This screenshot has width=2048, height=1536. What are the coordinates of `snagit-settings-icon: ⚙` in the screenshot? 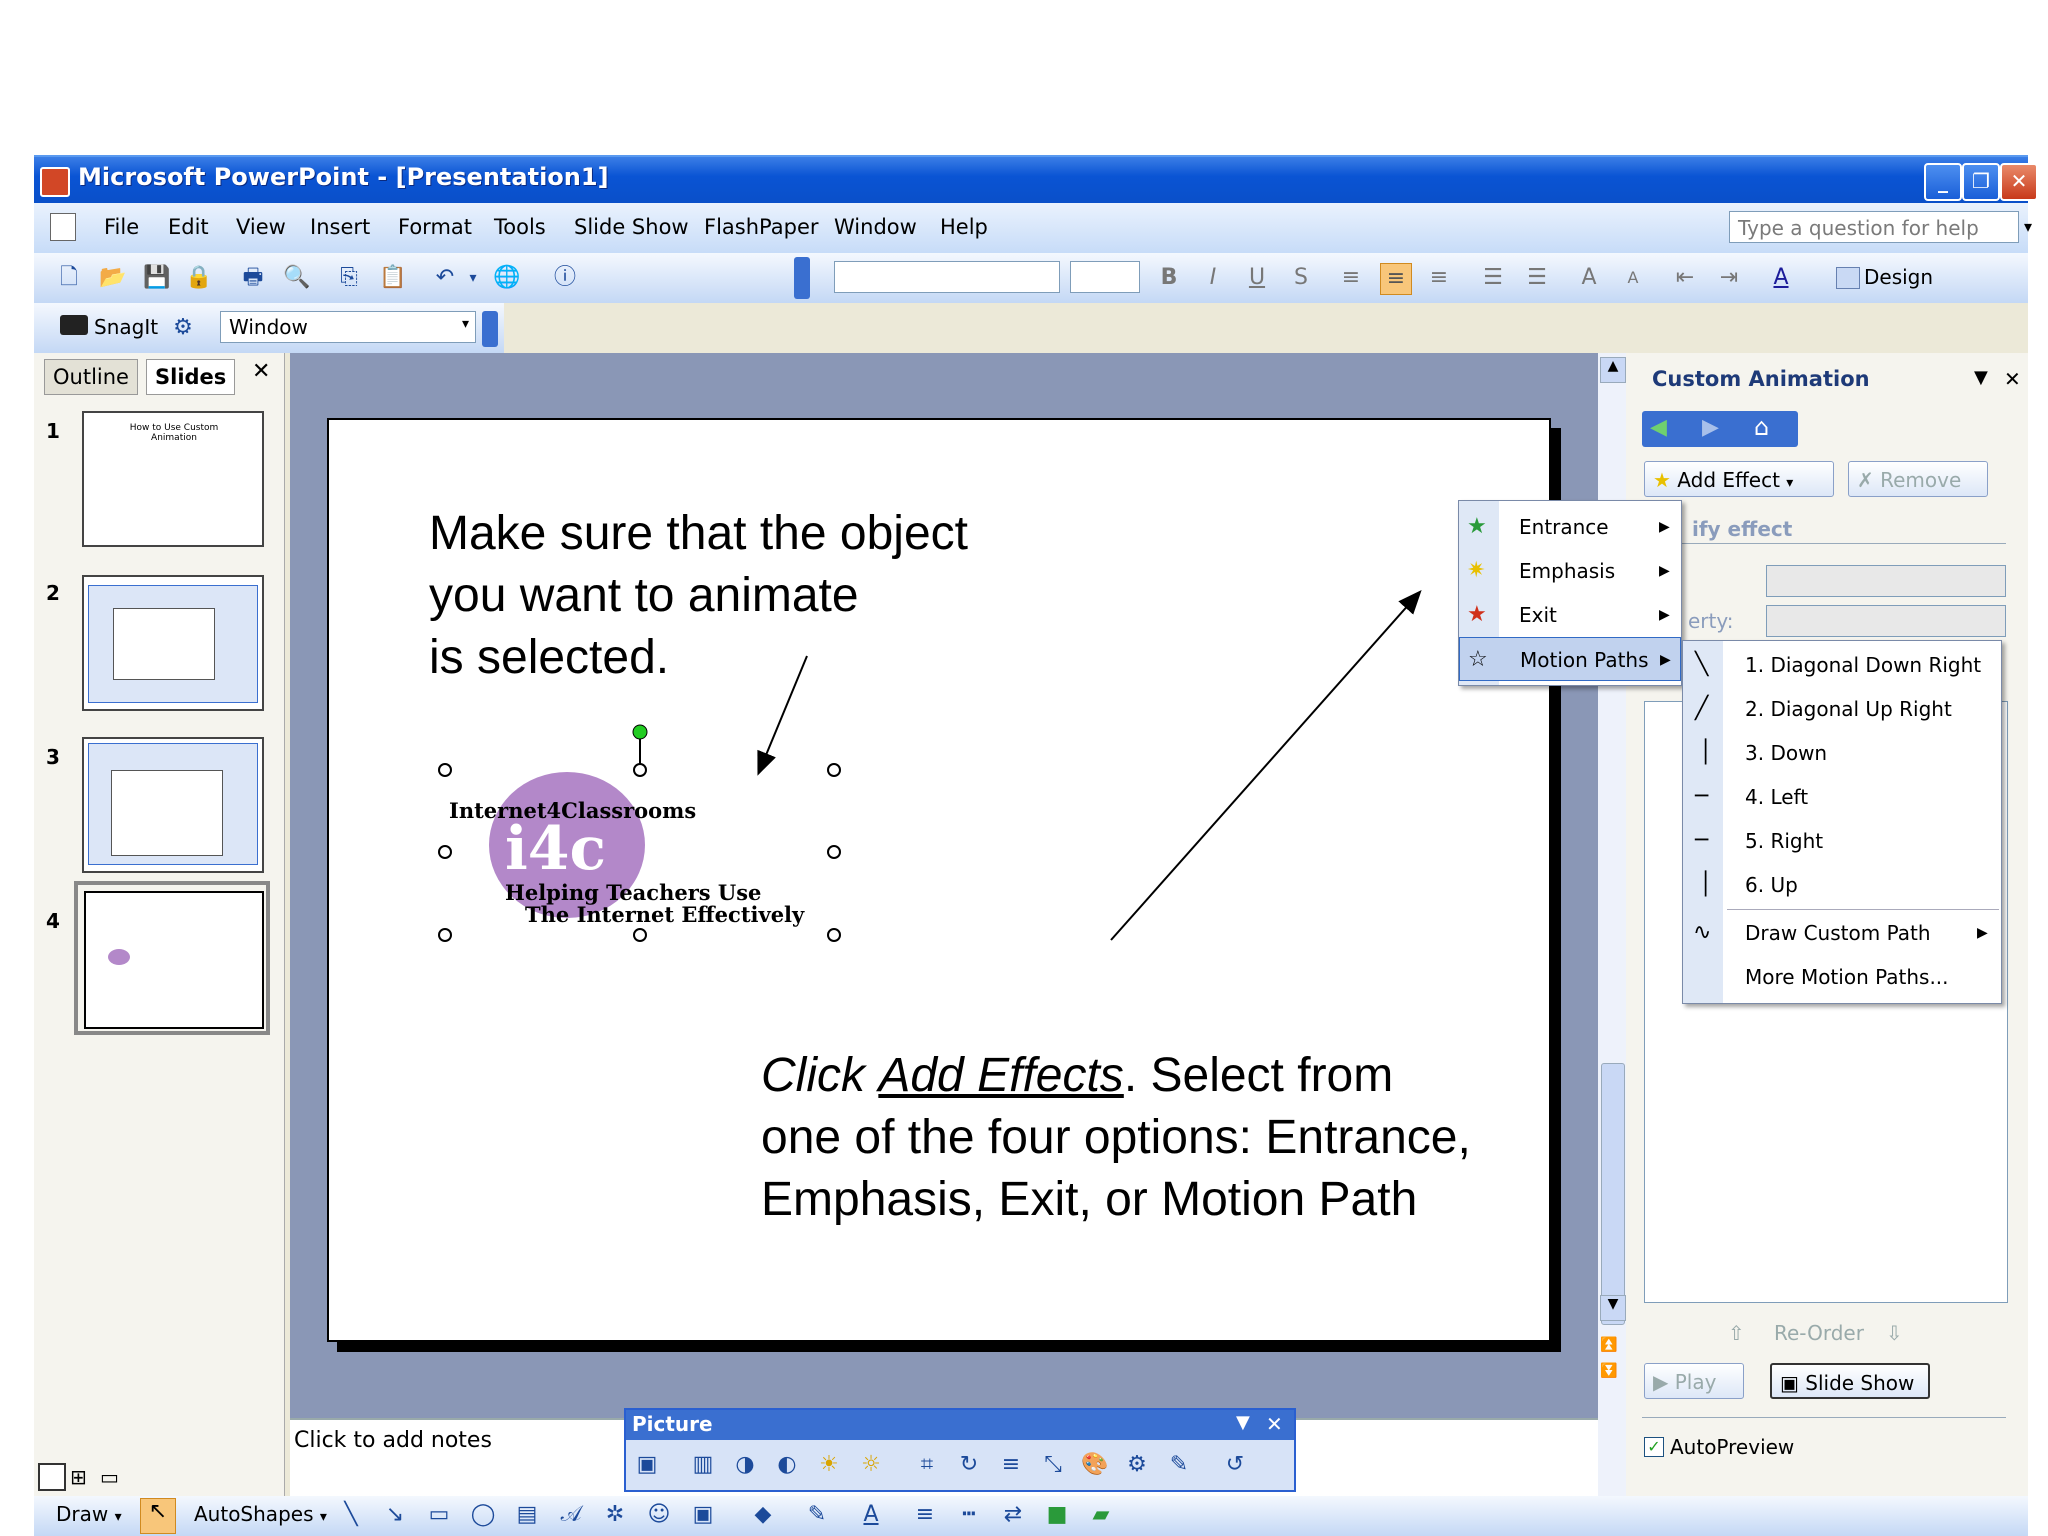 It's located at (183, 328).